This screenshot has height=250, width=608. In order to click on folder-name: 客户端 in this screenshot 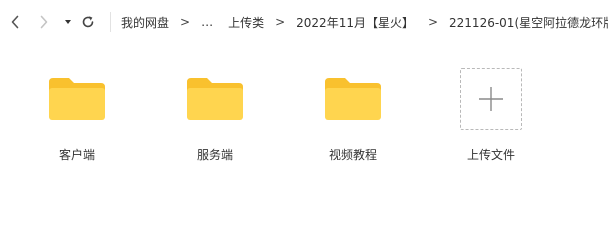, I will do `click(76, 155)`.